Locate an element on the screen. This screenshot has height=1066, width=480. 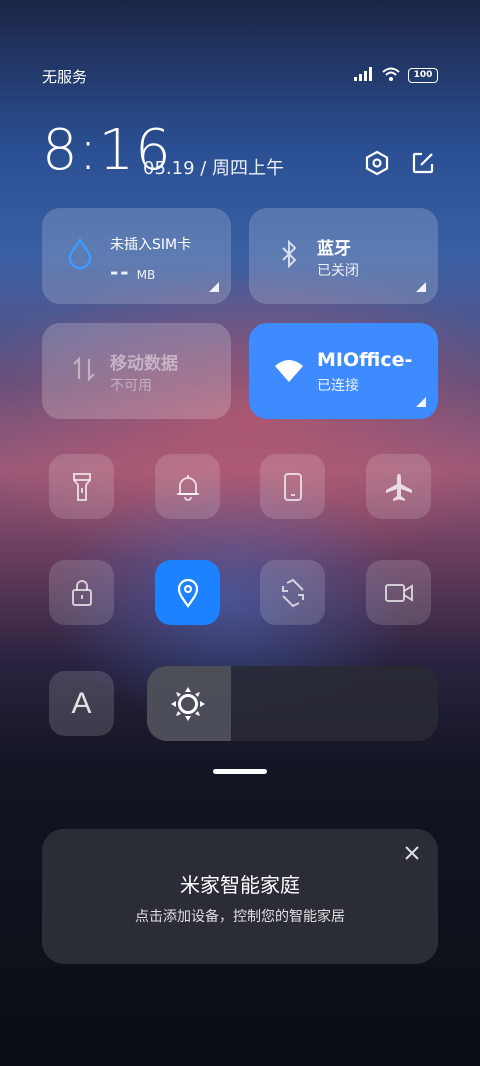
date-label: 05.19 / 周四上午 is located at coordinates (214, 168).